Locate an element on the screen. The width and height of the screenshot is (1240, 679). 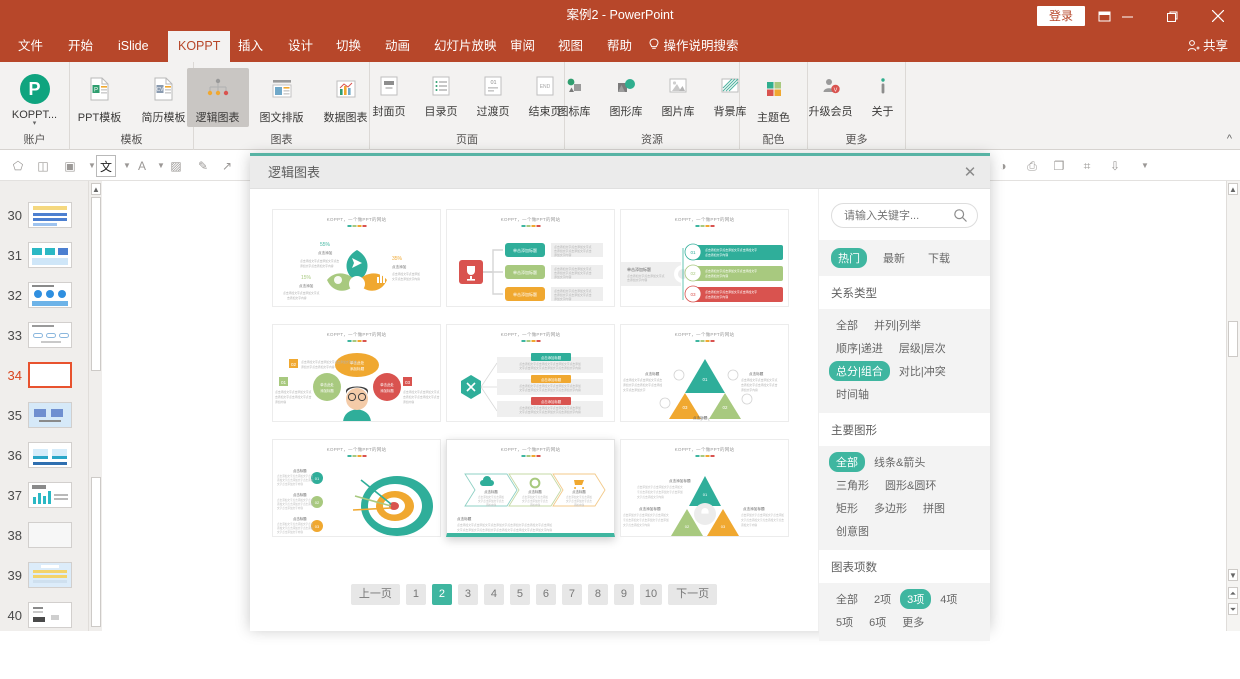
close-button is located at coordinates (1217, 15).